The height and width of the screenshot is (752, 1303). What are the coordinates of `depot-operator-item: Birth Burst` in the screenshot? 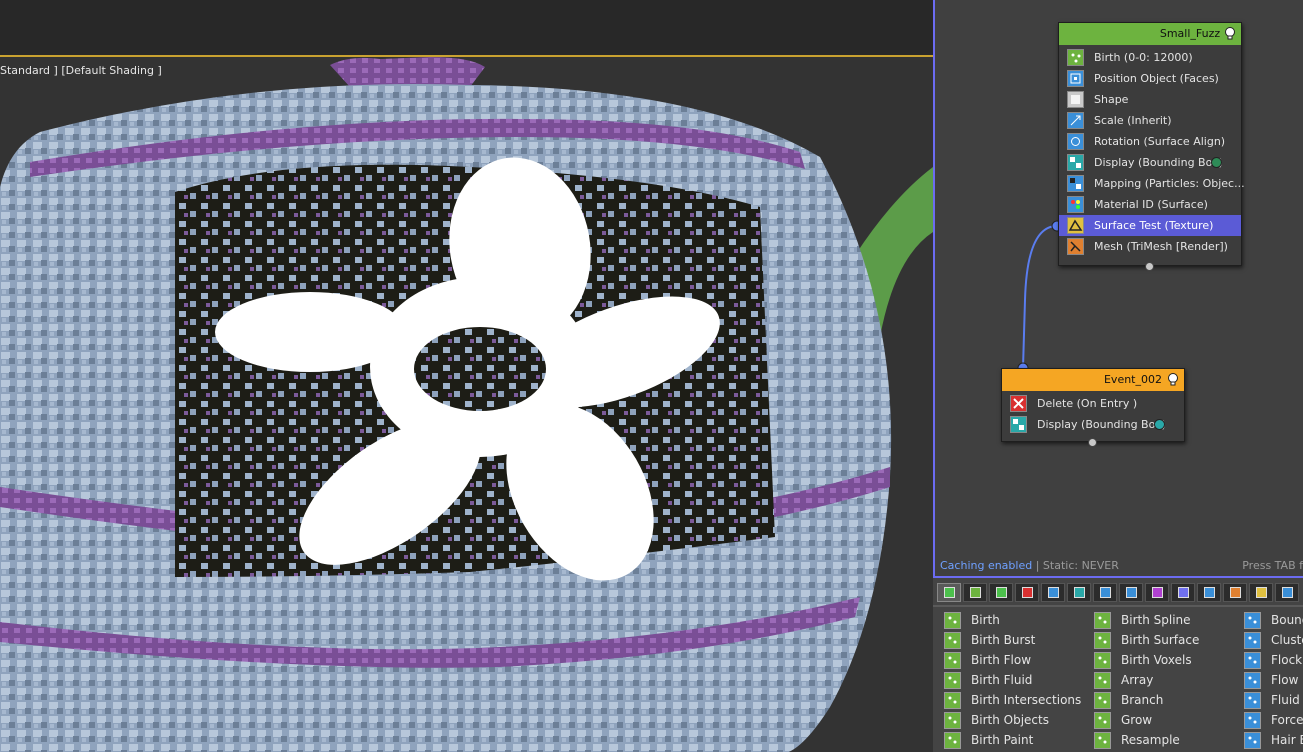 It's located at (1012, 640).